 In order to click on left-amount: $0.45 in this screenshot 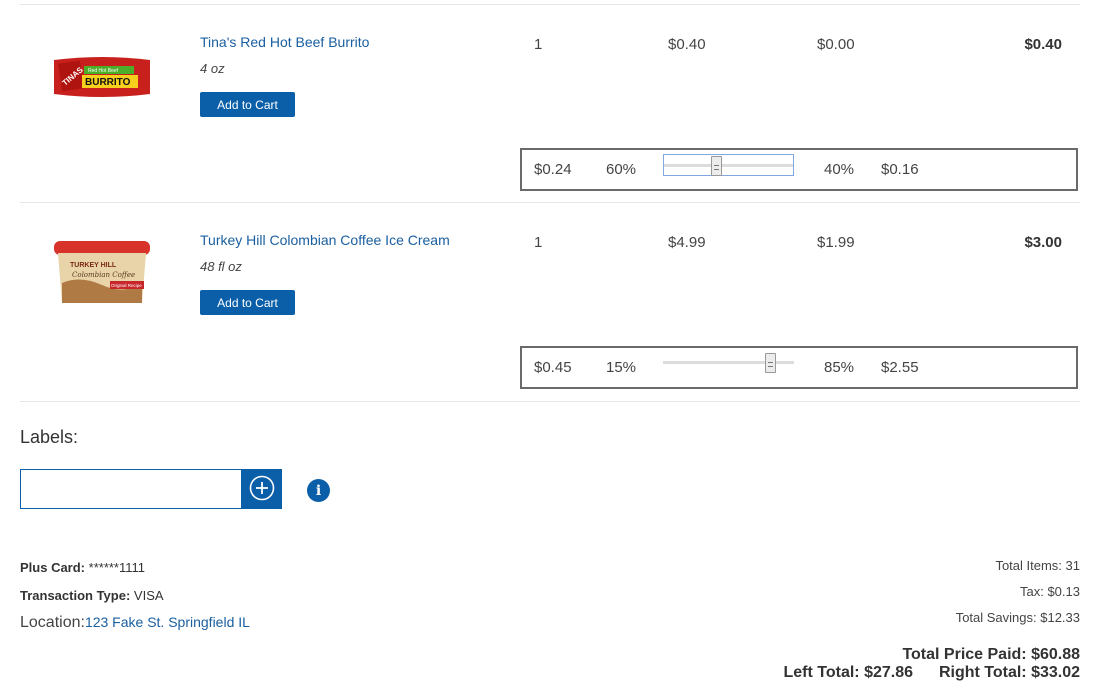, I will do `click(553, 367)`.